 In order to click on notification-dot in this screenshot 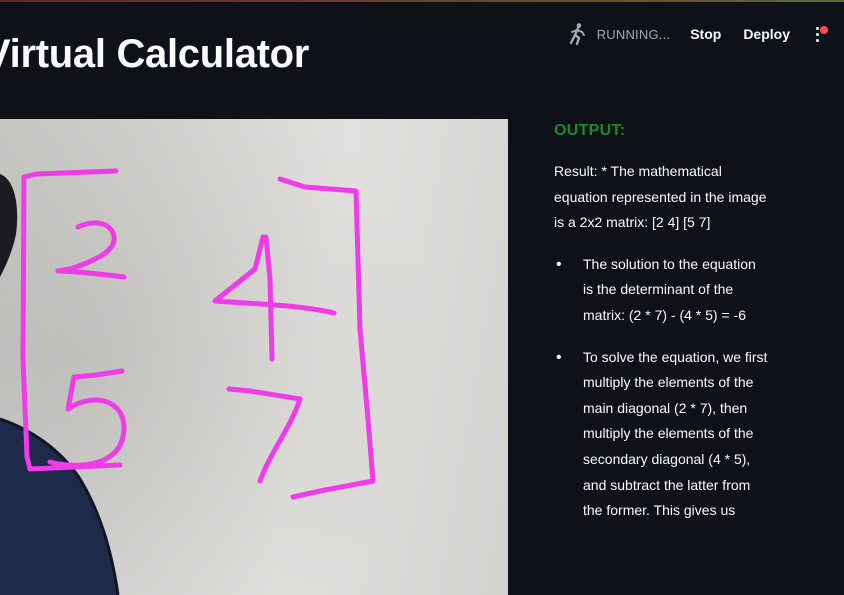, I will do `click(824, 30)`.